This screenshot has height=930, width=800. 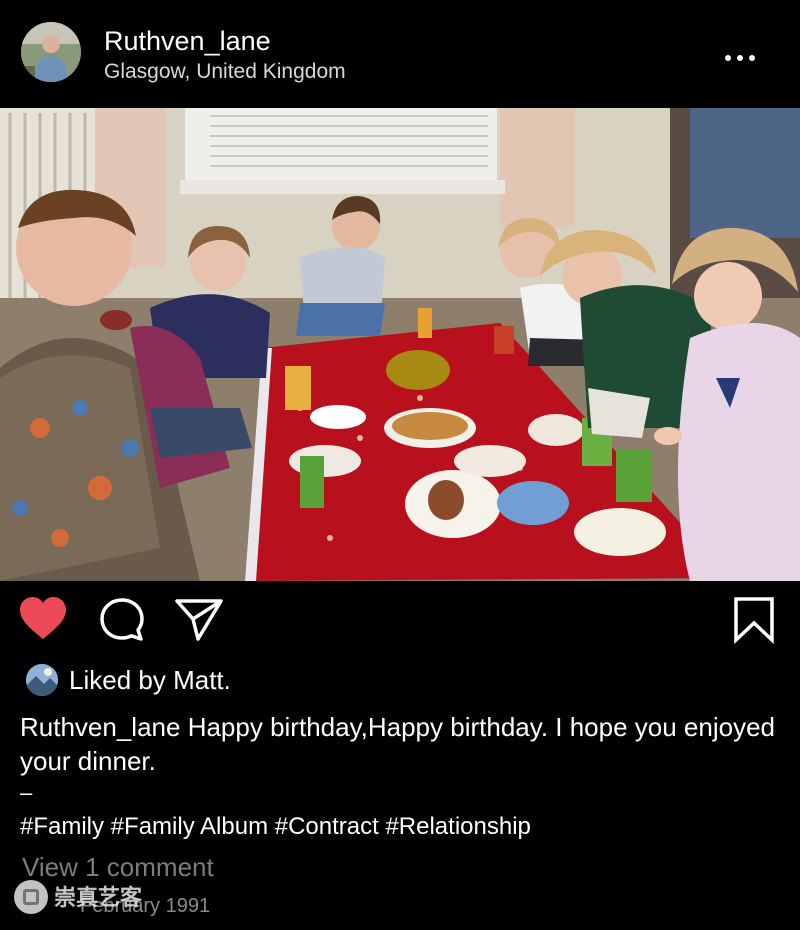 I want to click on more-dots-icon, so click(x=740, y=58).